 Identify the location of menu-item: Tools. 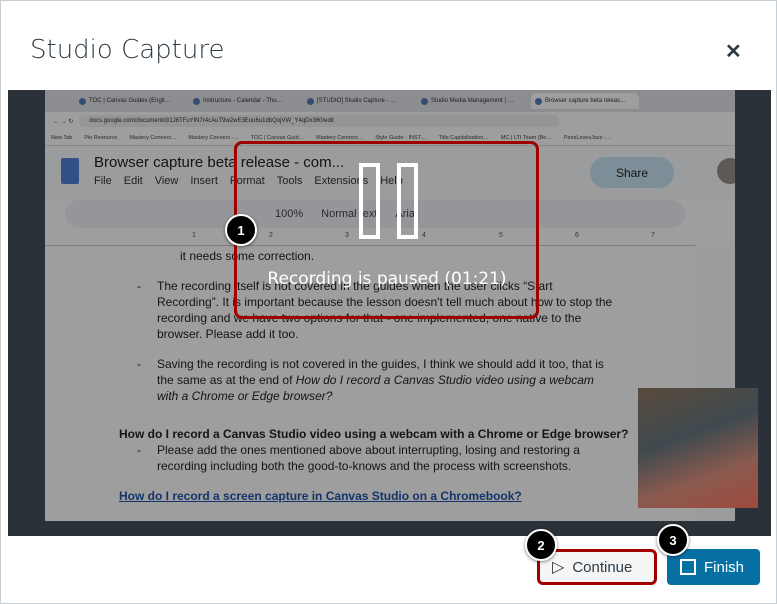
(289, 181).